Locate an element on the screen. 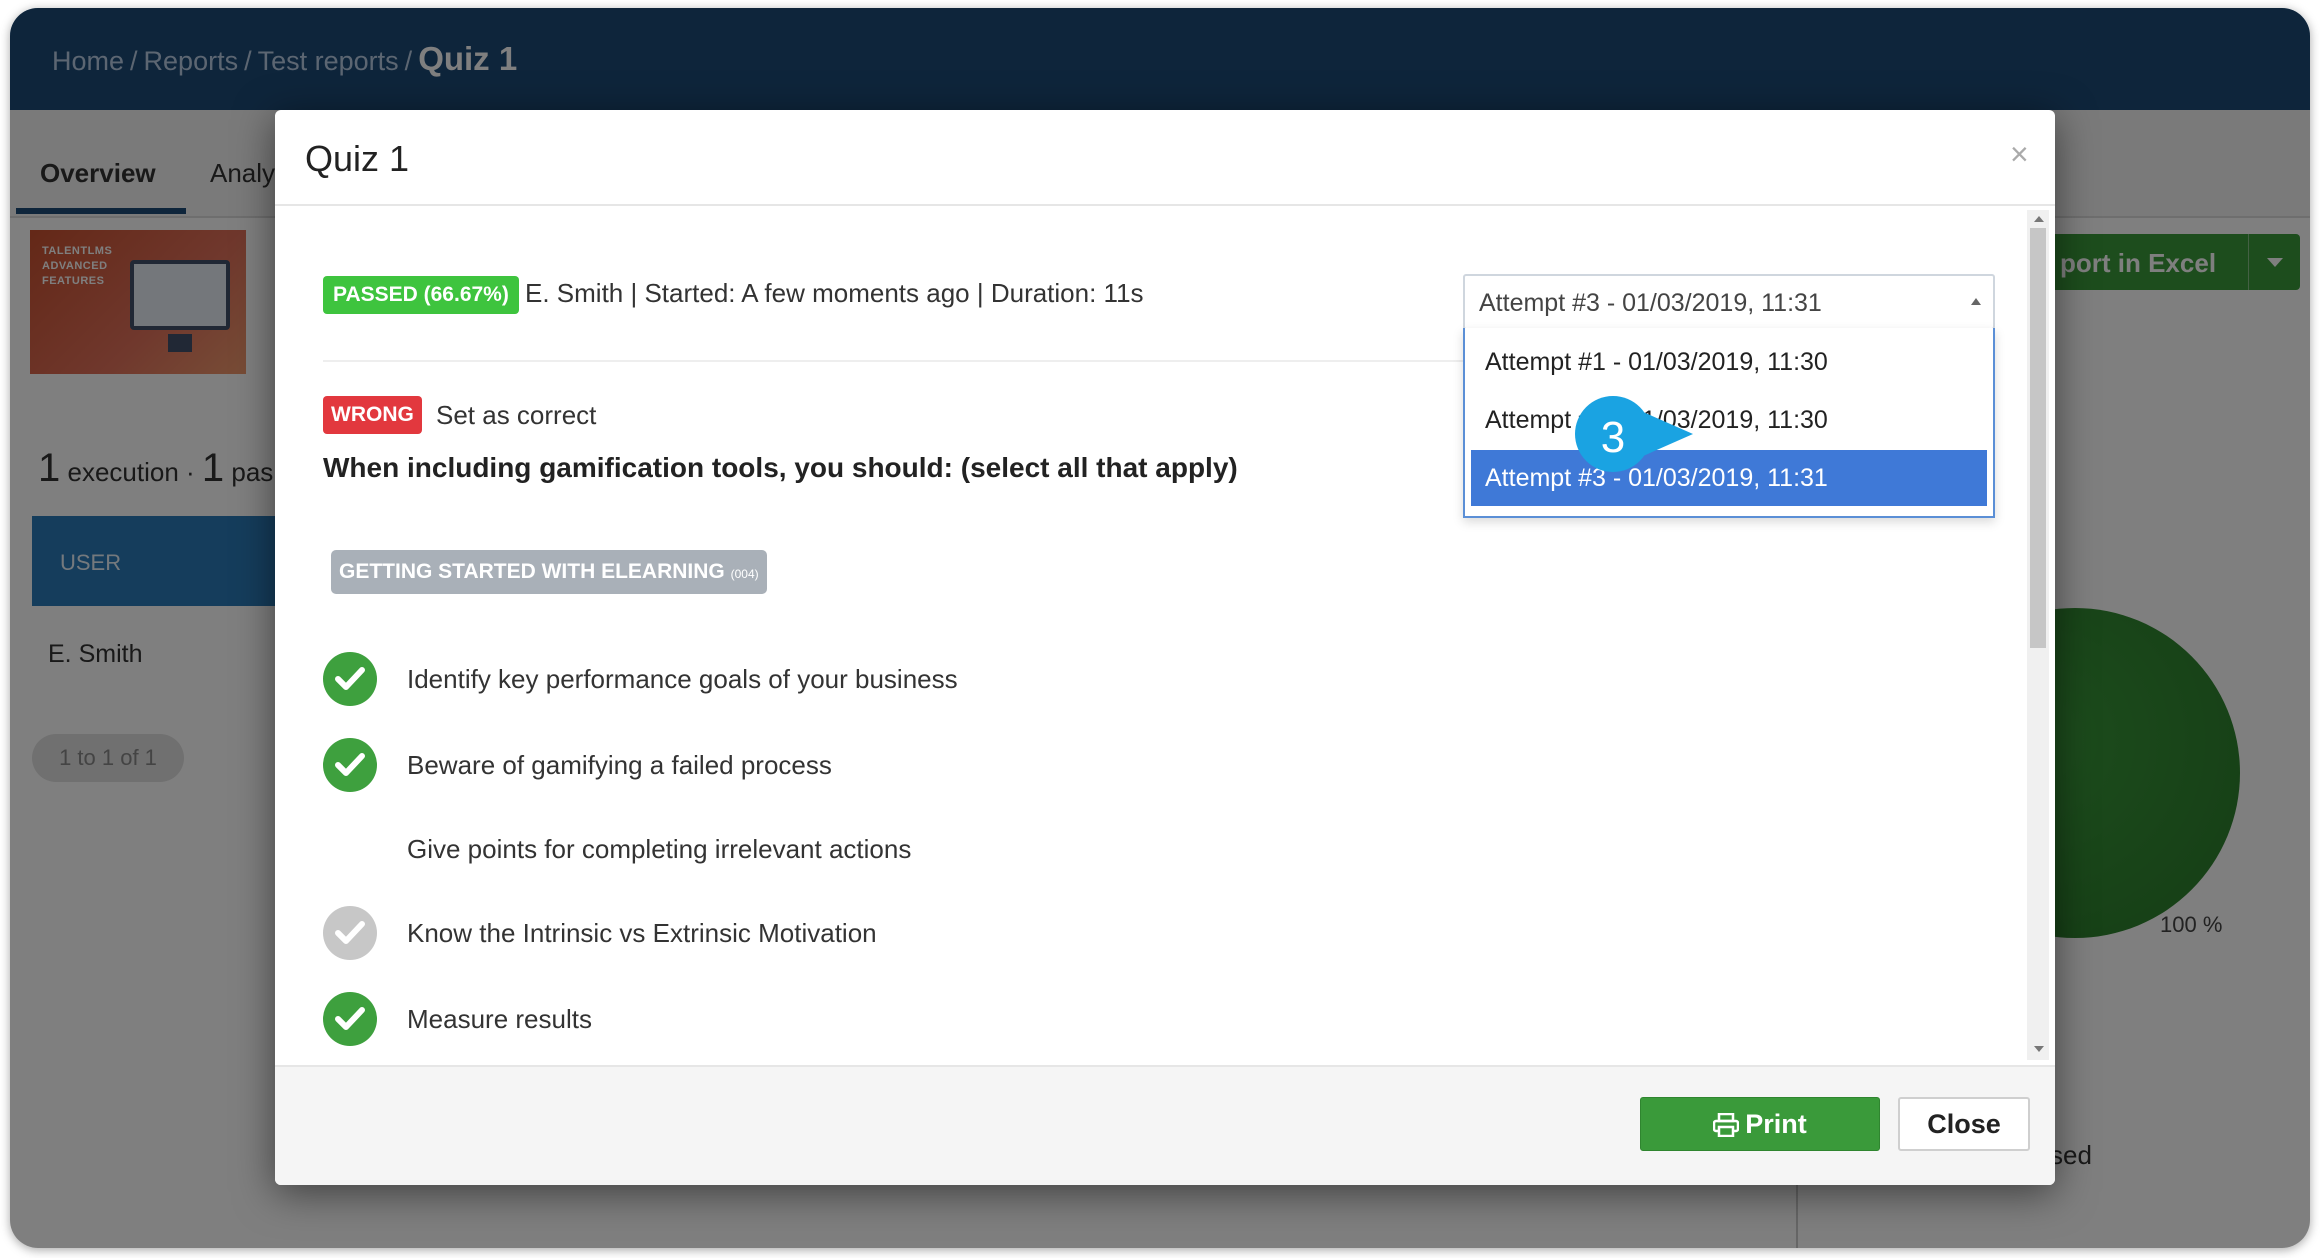 The image size is (2320, 1258). close-icon: × is located at coordinates (2019, 154).